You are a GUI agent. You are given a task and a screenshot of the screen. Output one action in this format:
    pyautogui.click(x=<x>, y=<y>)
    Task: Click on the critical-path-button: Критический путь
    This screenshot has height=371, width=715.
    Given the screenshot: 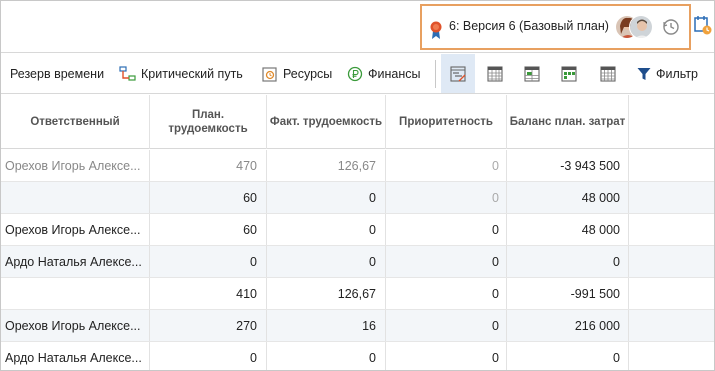 What is the action you would take?
    pyautogui.click(x=181, y=73)
    